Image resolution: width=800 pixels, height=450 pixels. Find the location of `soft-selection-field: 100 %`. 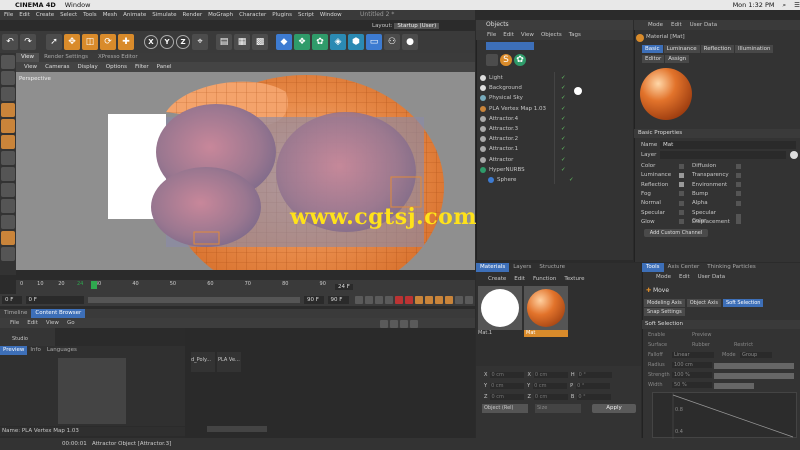

soft-selection-field: 100 % is located at coordinates (692, 375).